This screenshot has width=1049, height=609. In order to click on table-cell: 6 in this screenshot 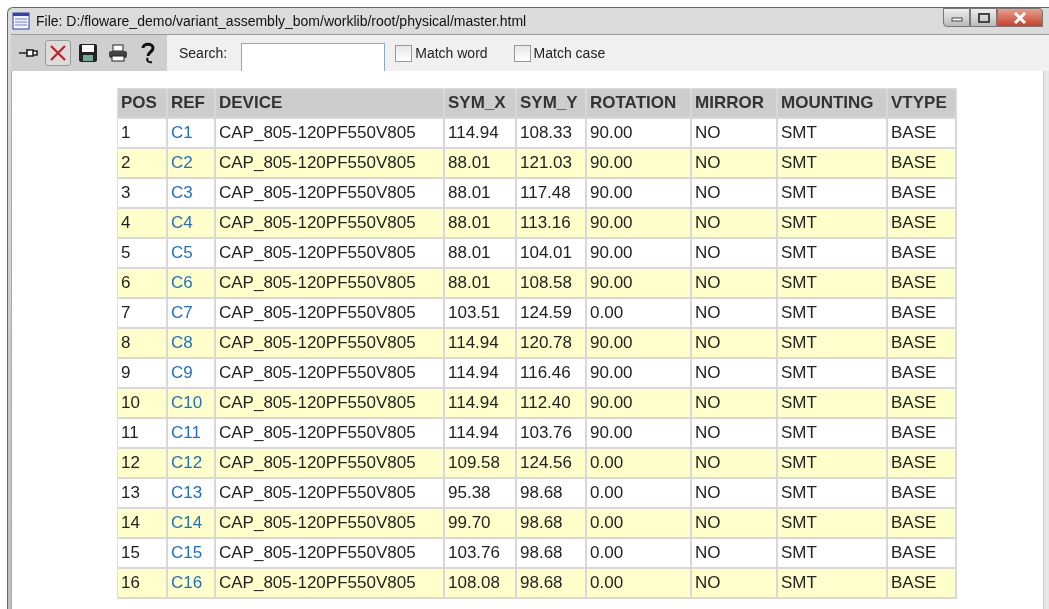, I will do `click(143, 284)`.